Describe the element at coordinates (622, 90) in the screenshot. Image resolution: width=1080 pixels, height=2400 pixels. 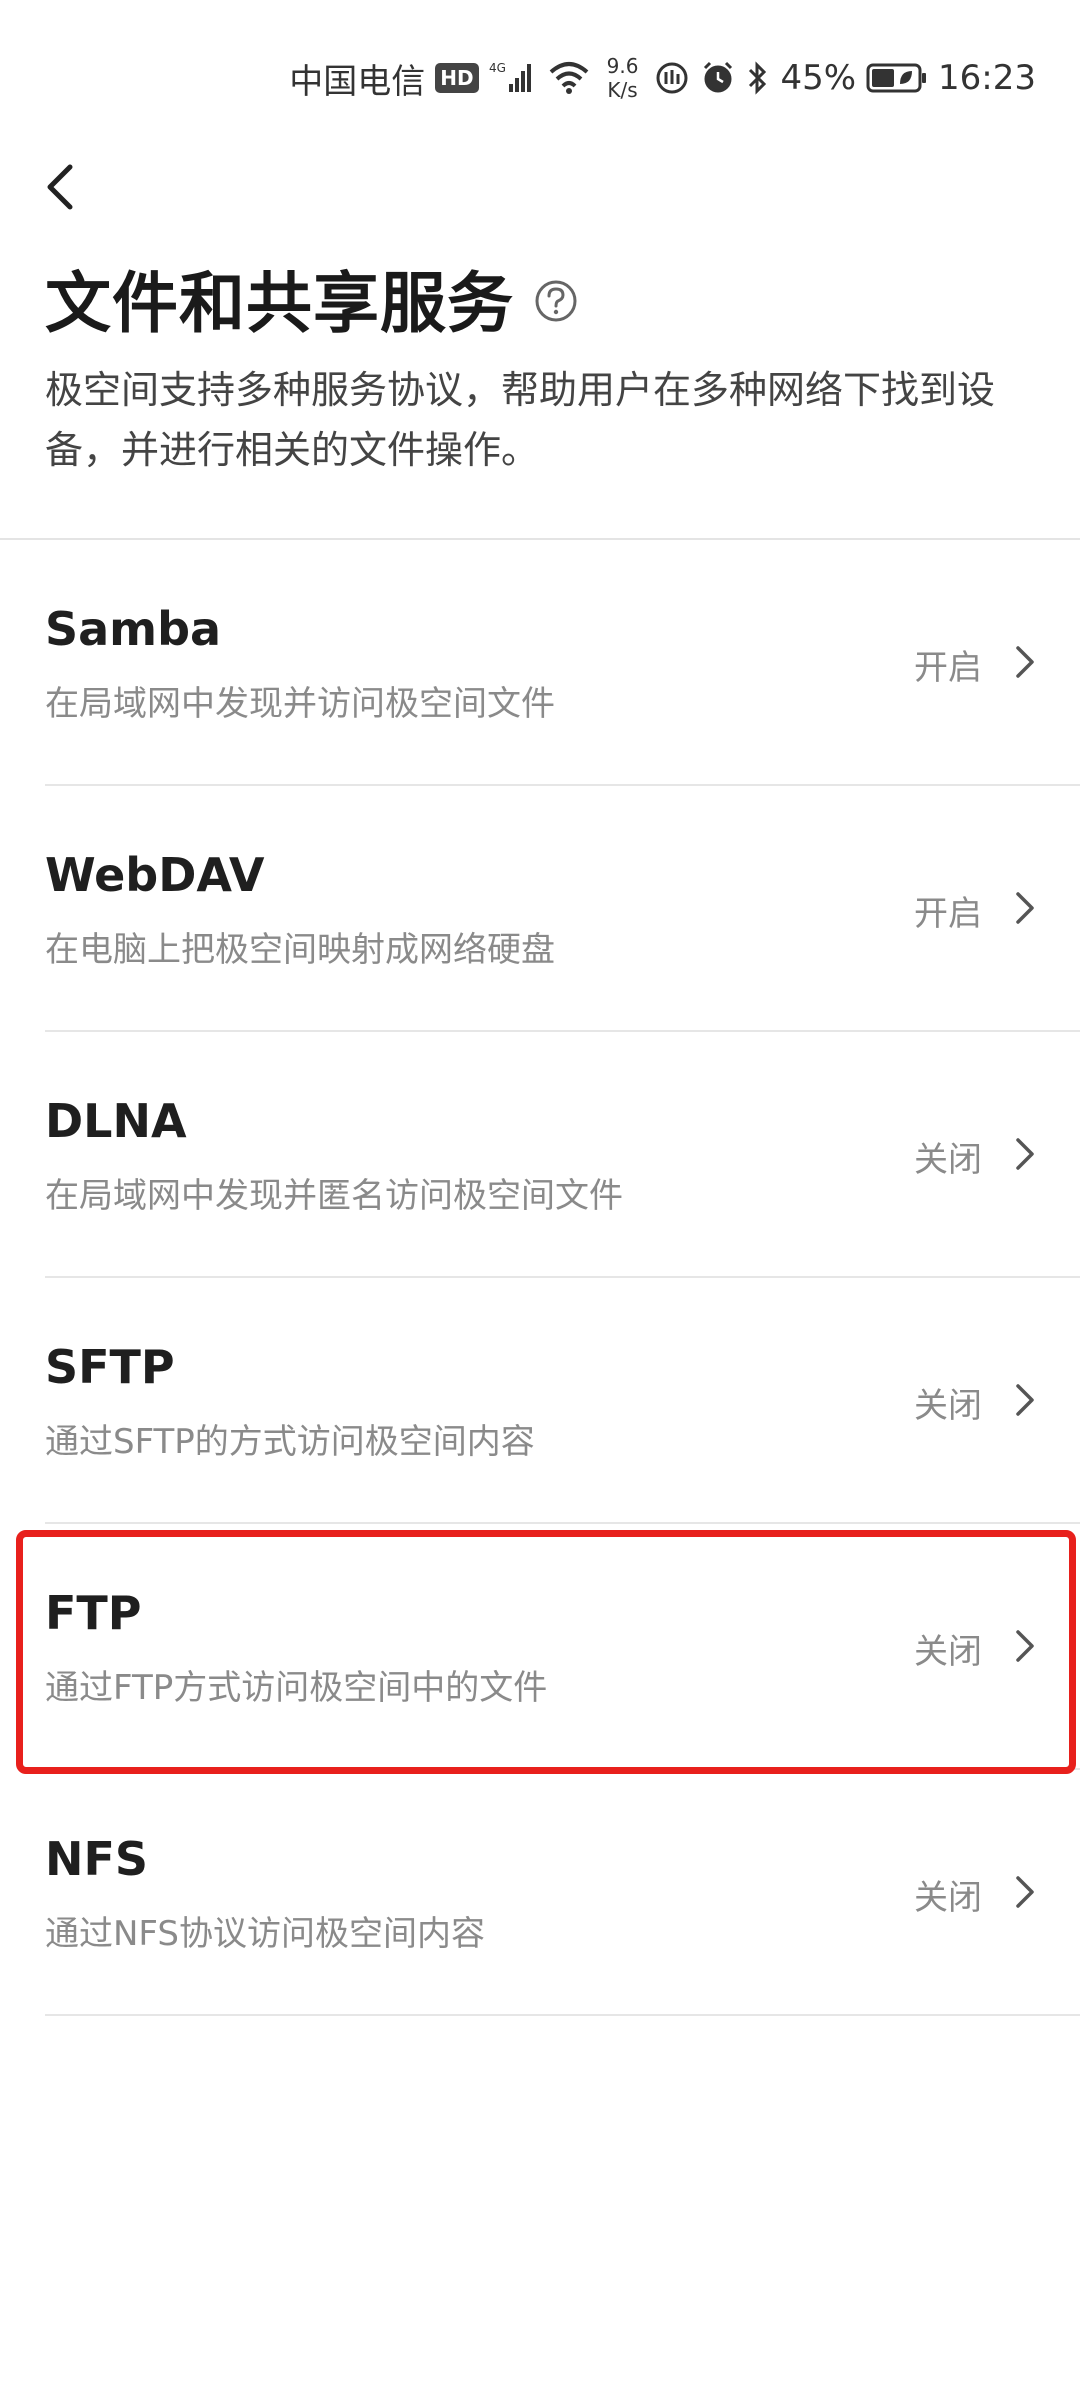
I see `speed-unit: K/s` at that location.